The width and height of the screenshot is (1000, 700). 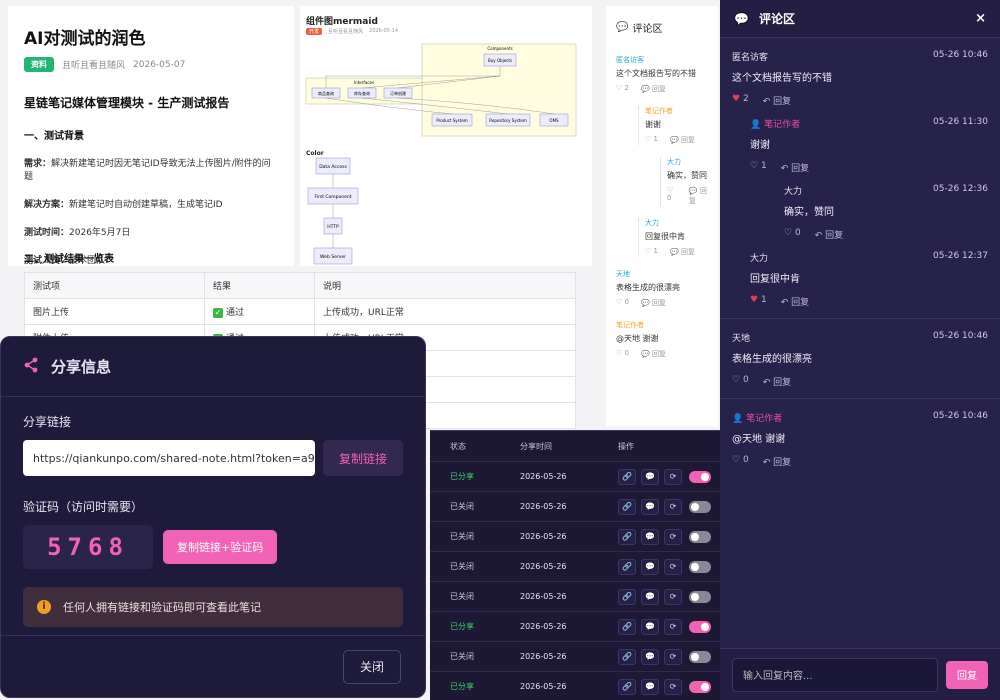 What do you see at coordinates (575, 476) in the screenshot?
I see `table-row: 已分享 2026-05-26 🔗 💬 ⟳` at bounding box center [575, 476].